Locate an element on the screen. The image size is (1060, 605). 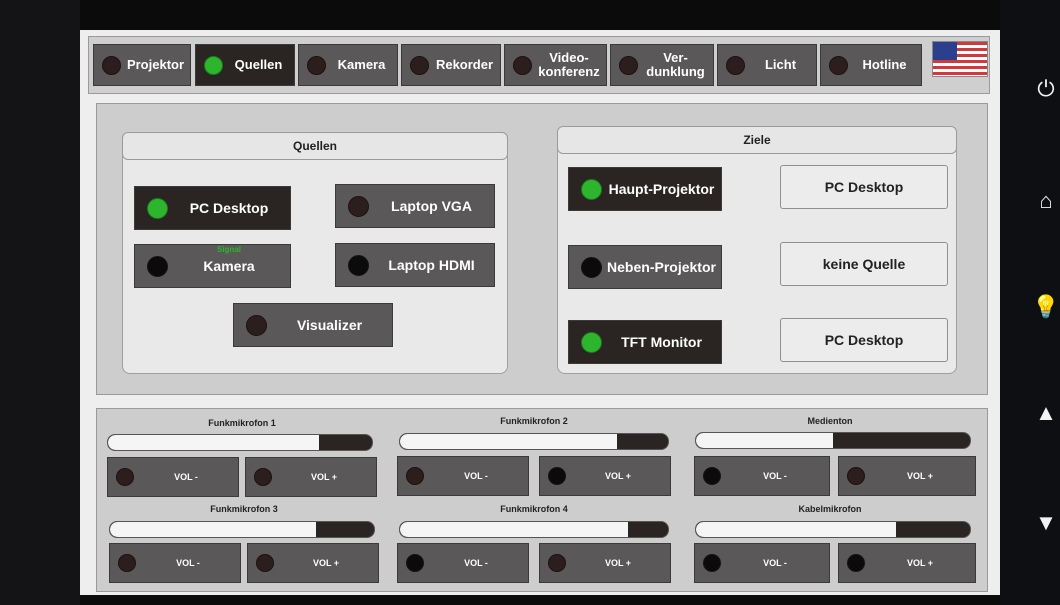
source-label: Laptop HDMI is located at coordinates (431, 265).